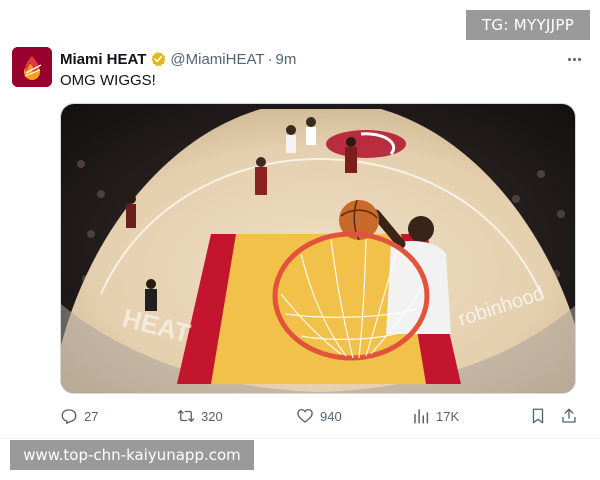  What do you see at coordinates (305, 415) in the screenshot?
I see `heart-icon` at bounding box center [305, 415].